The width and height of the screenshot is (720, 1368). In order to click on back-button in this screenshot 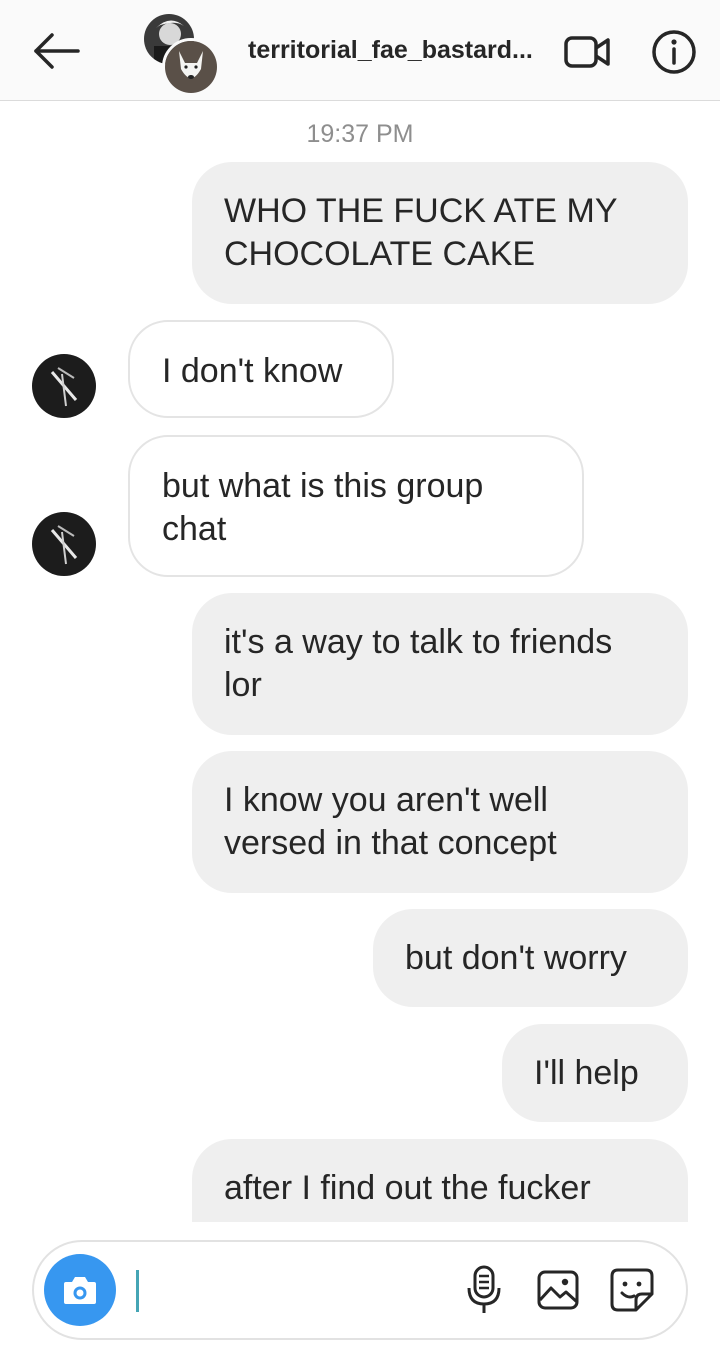, I will do `click(56, 51)`.